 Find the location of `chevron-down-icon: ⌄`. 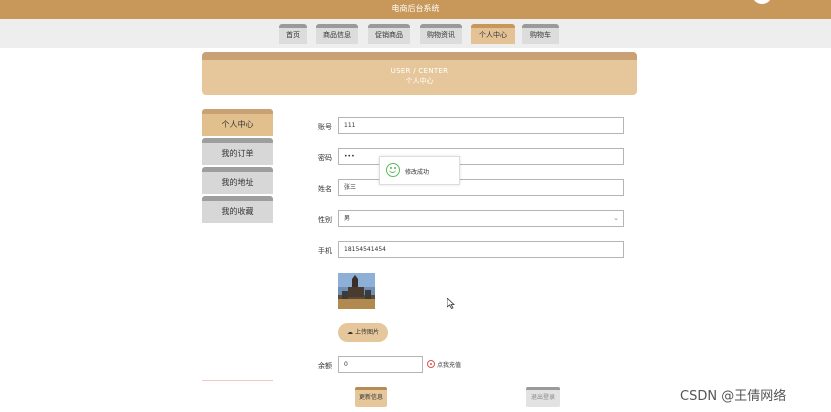

chevron-down-icon: ⌄ is located at coordinates (616, 218).